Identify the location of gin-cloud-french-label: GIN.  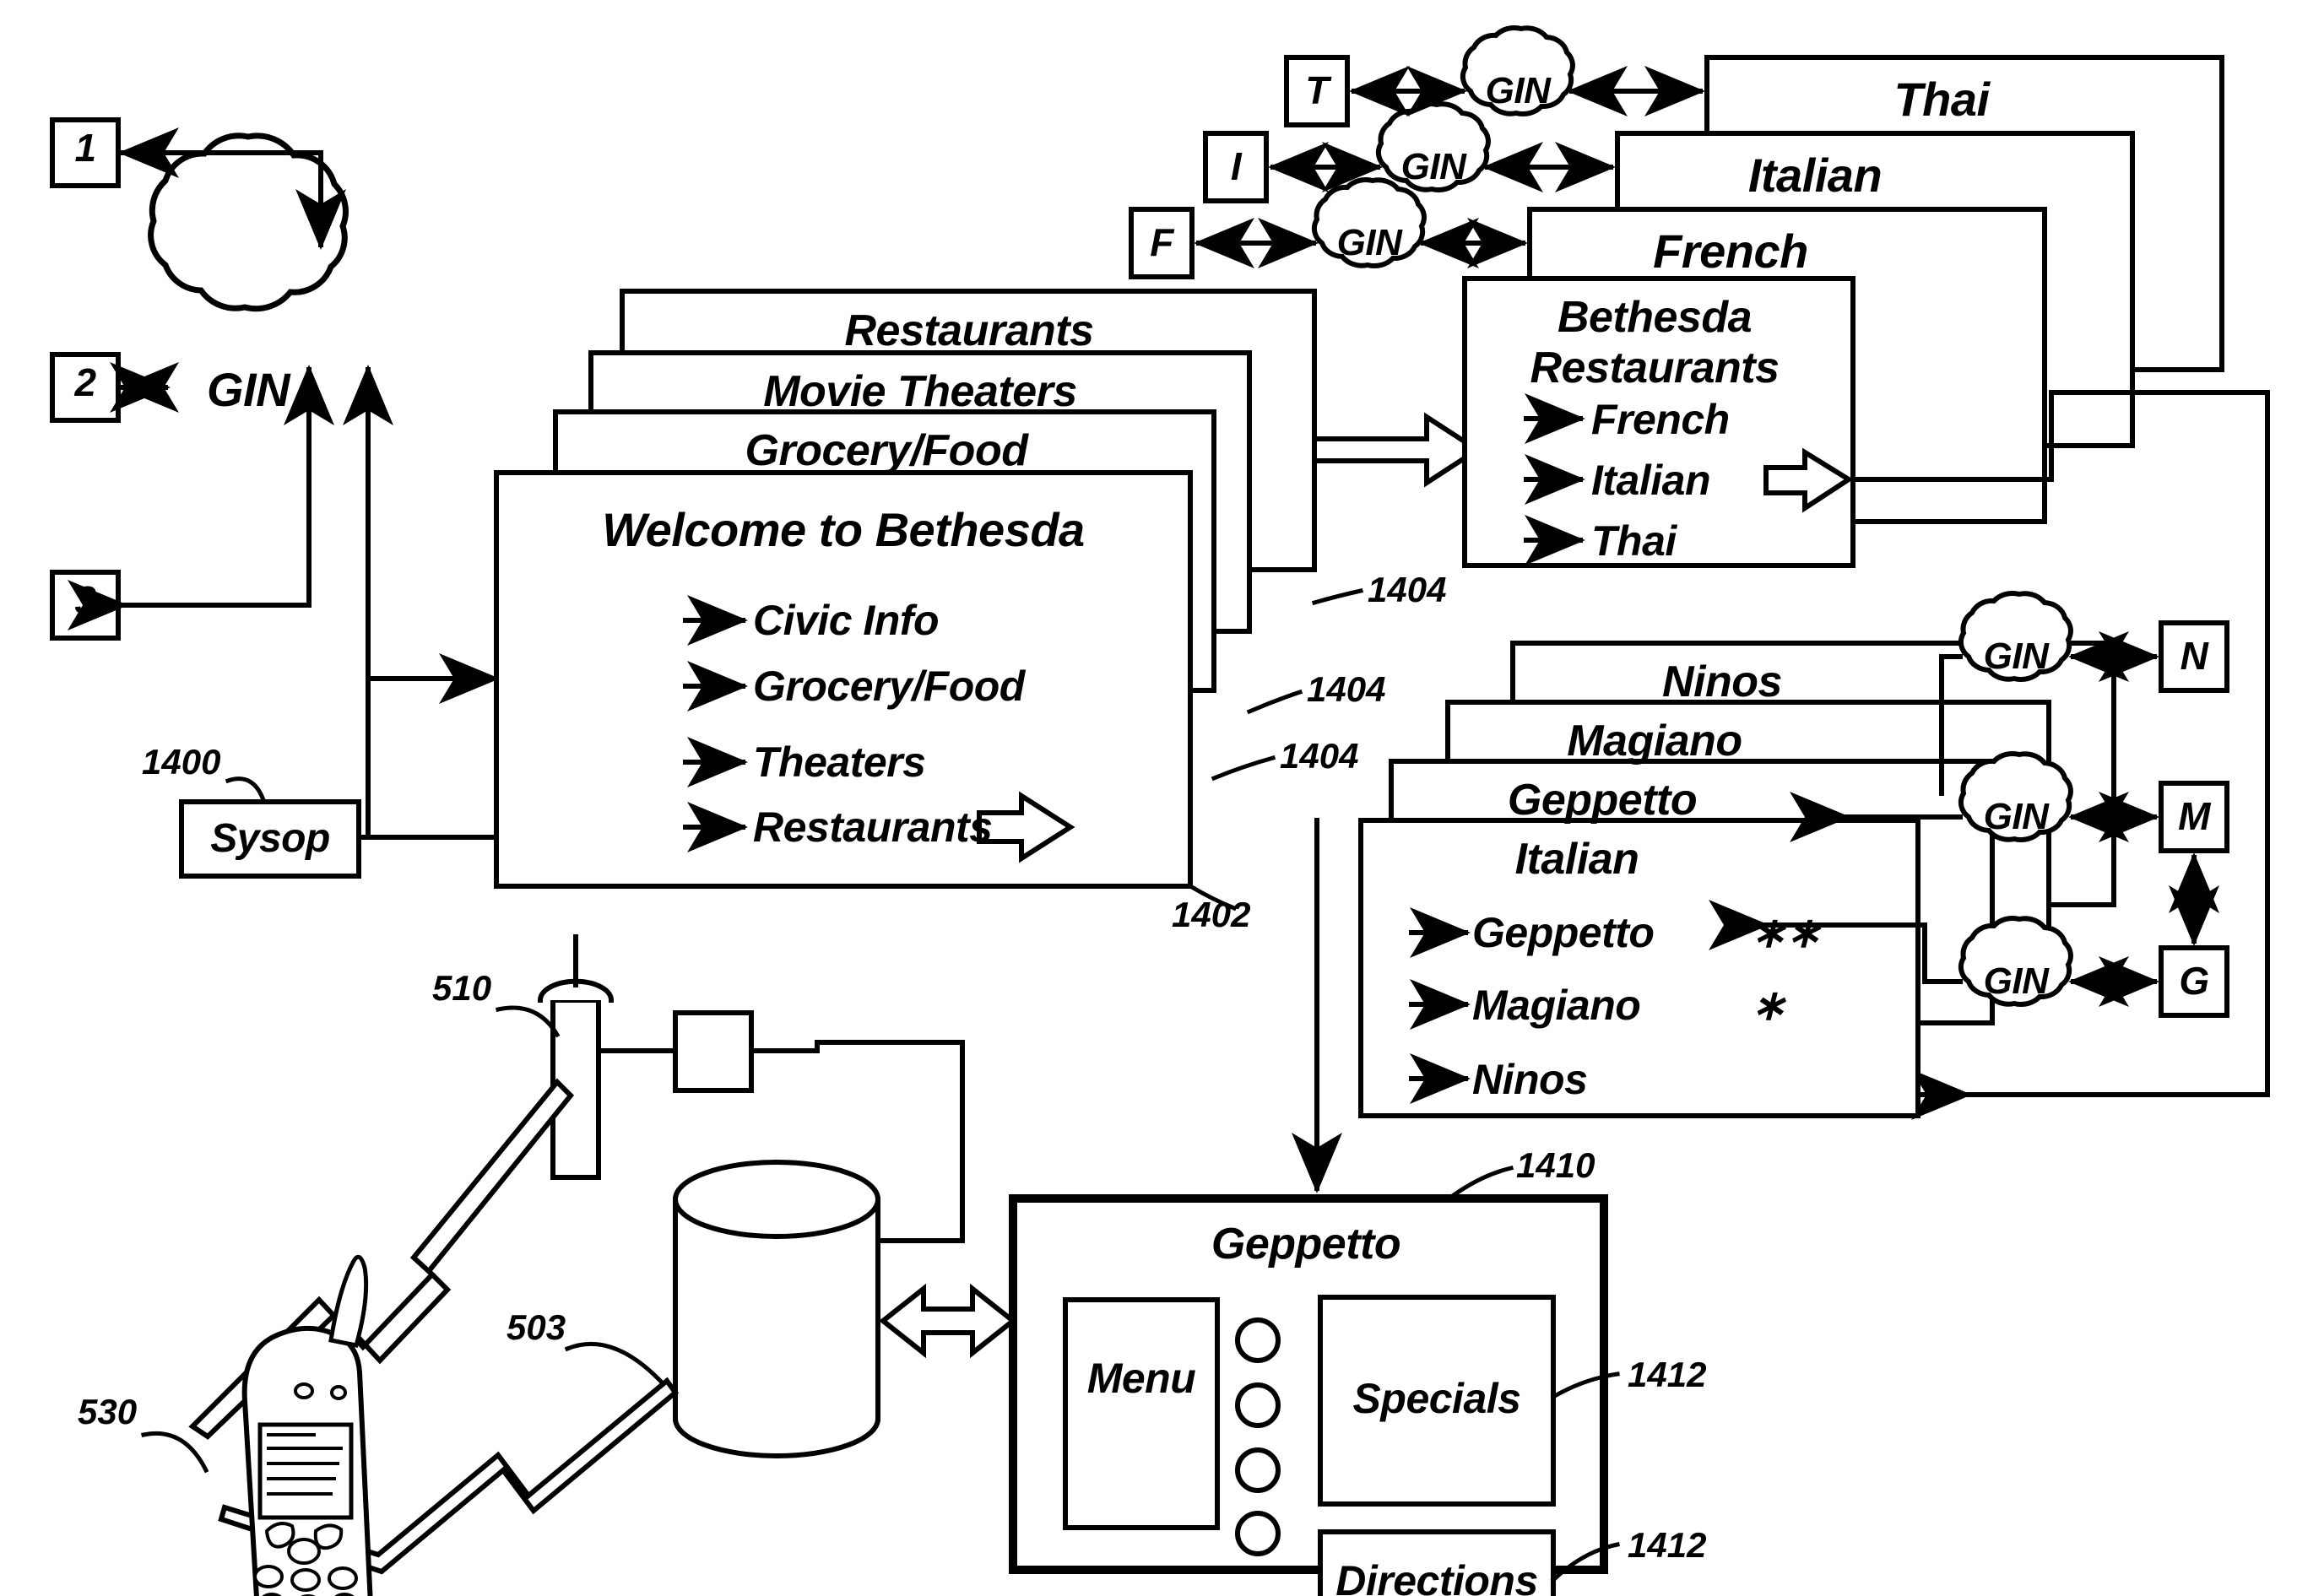
(1369, 242).